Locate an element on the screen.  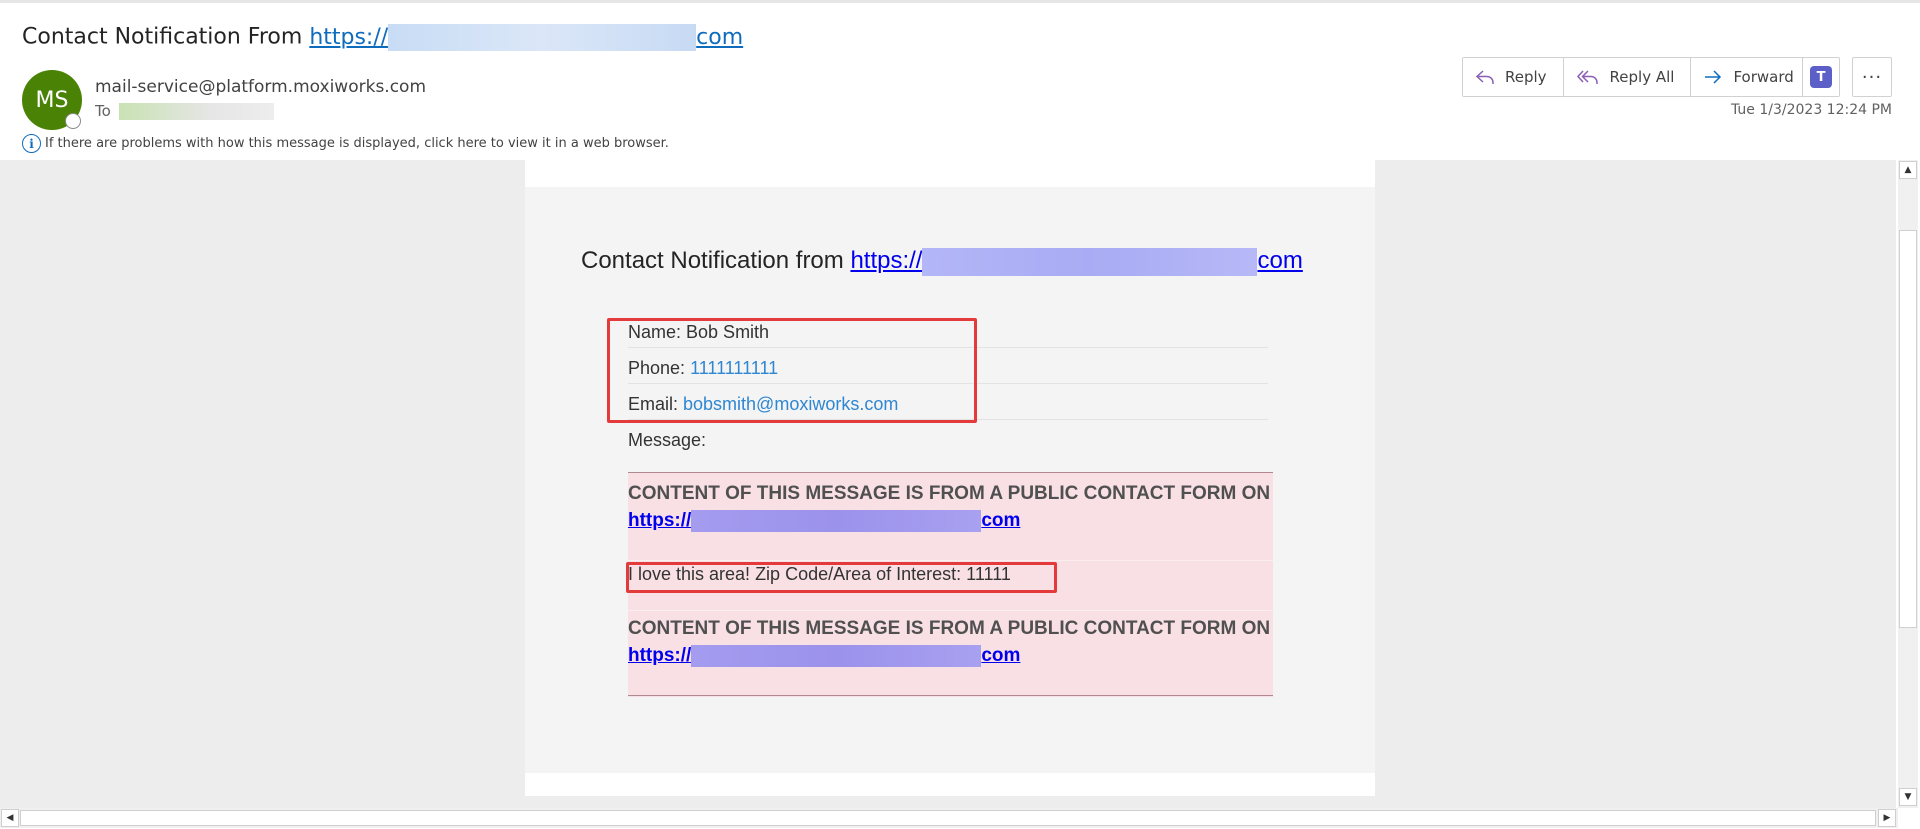
redacted-recipient is located at coordinates (196, 111).